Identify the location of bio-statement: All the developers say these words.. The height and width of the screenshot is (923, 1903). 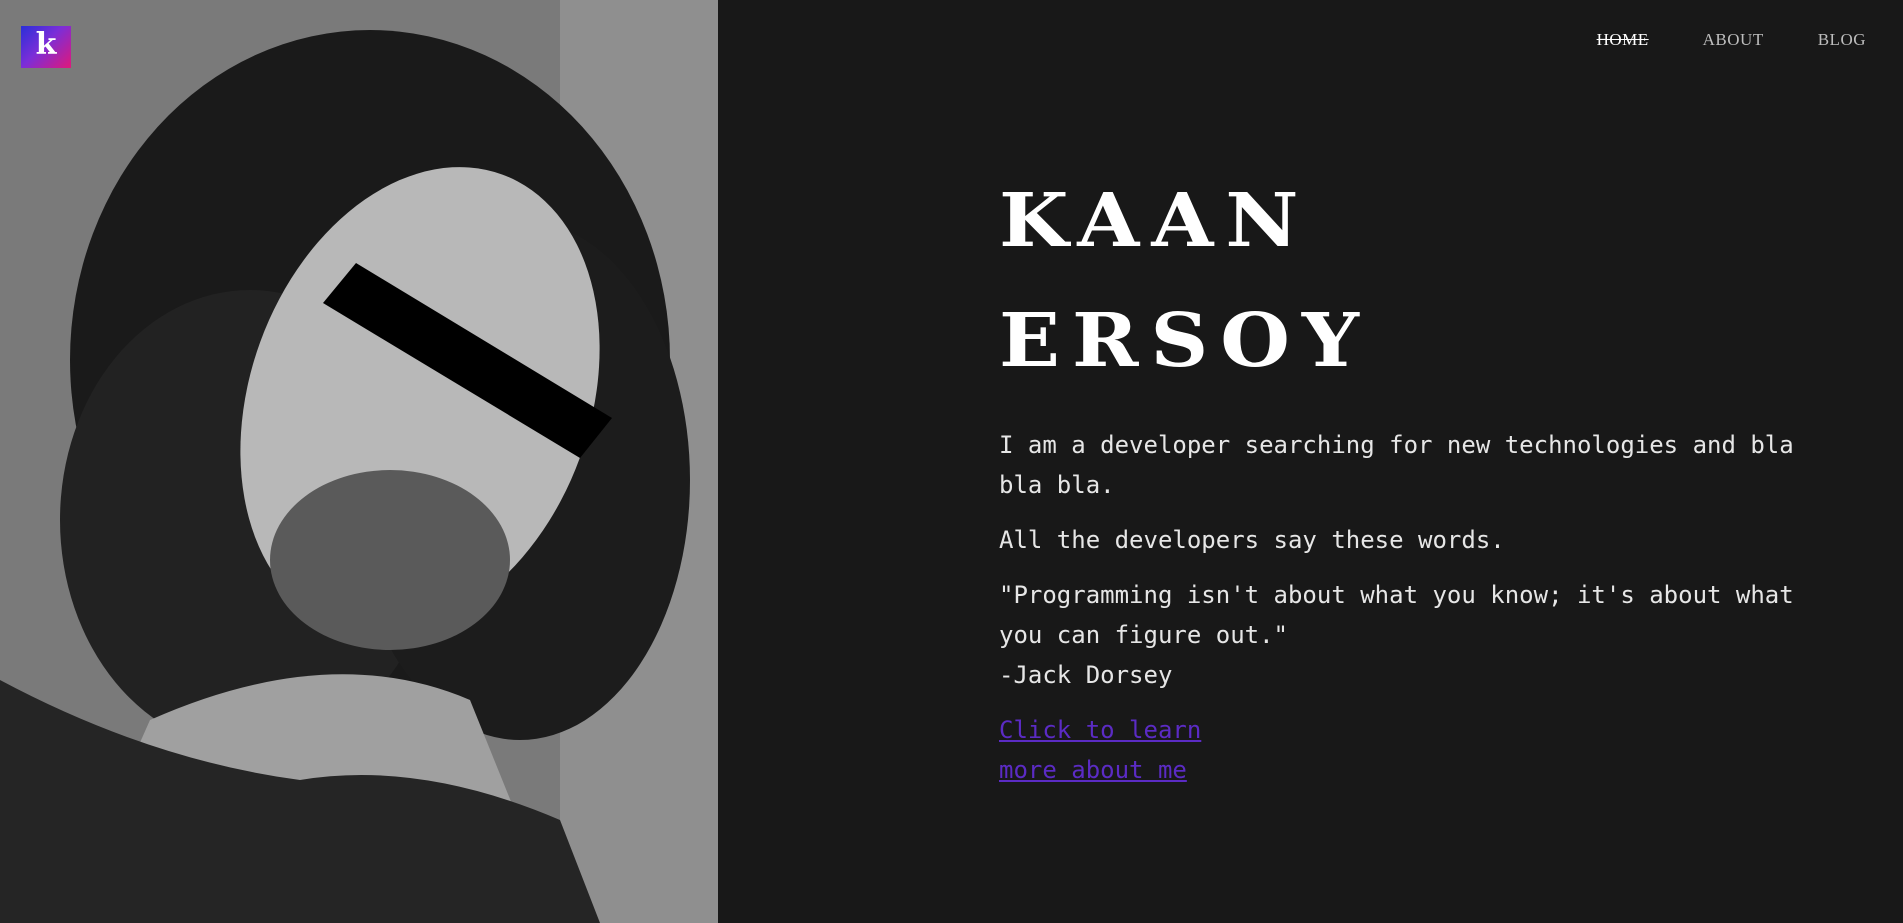
(1252, 540).